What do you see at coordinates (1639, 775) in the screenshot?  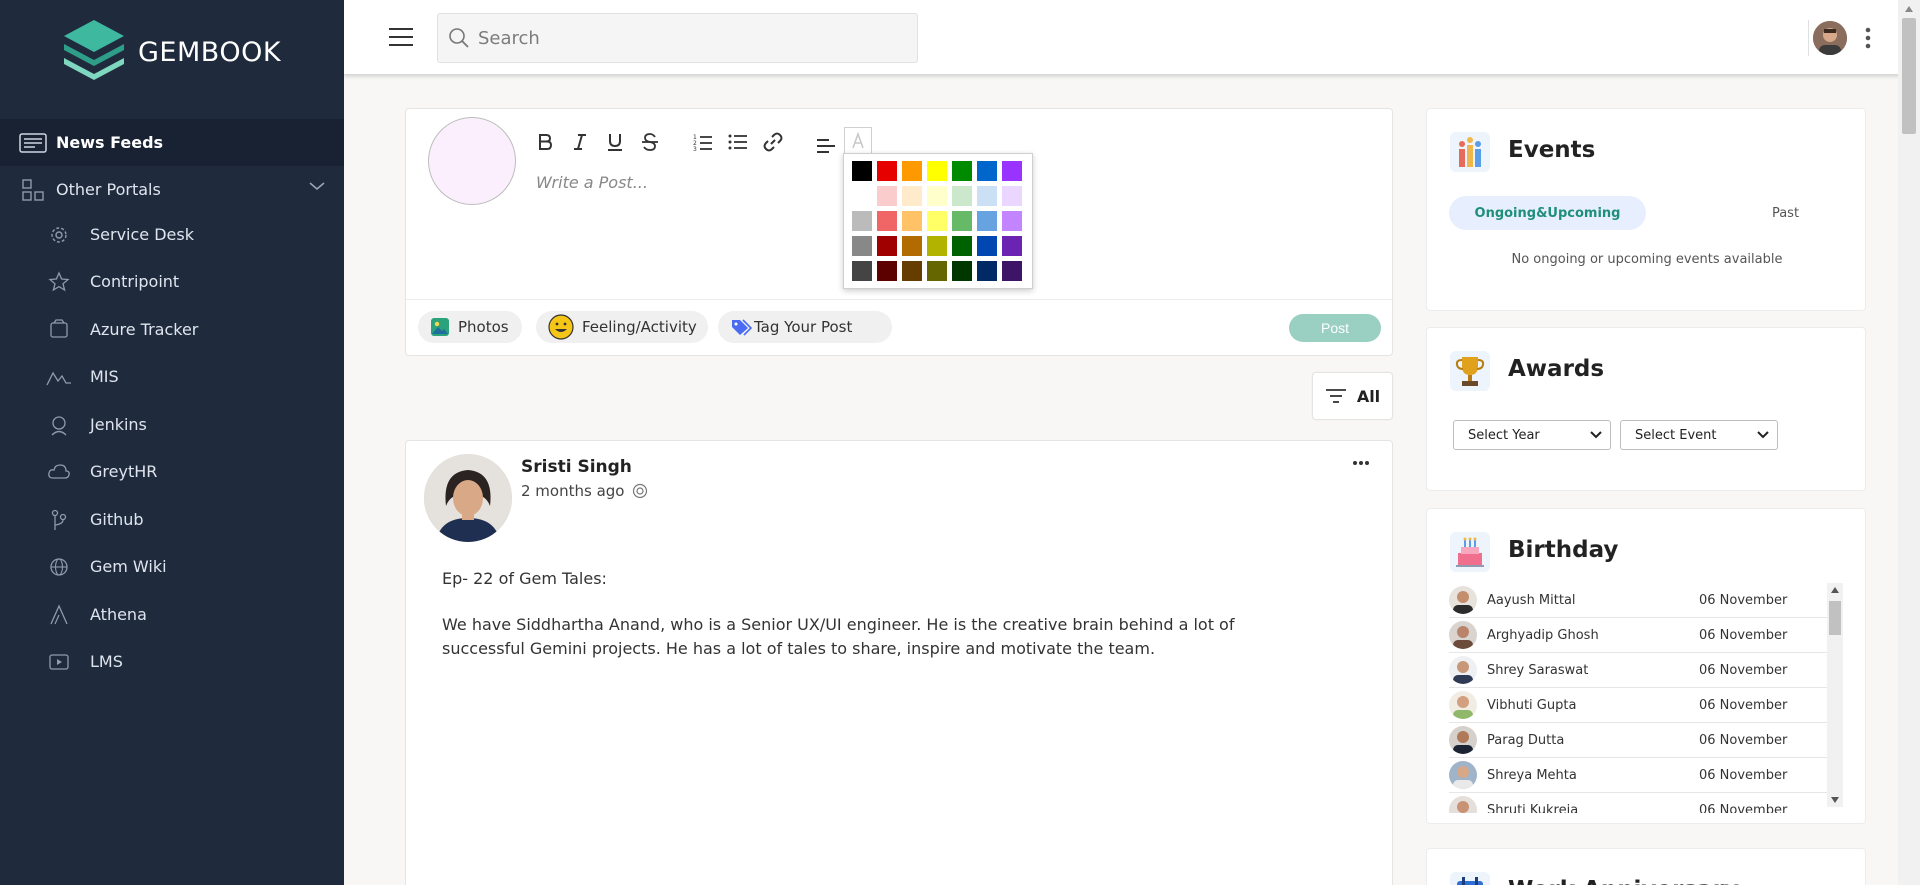 I see `list-item: Shreya Mehta 06 November` at bounding box center [1639, 775].